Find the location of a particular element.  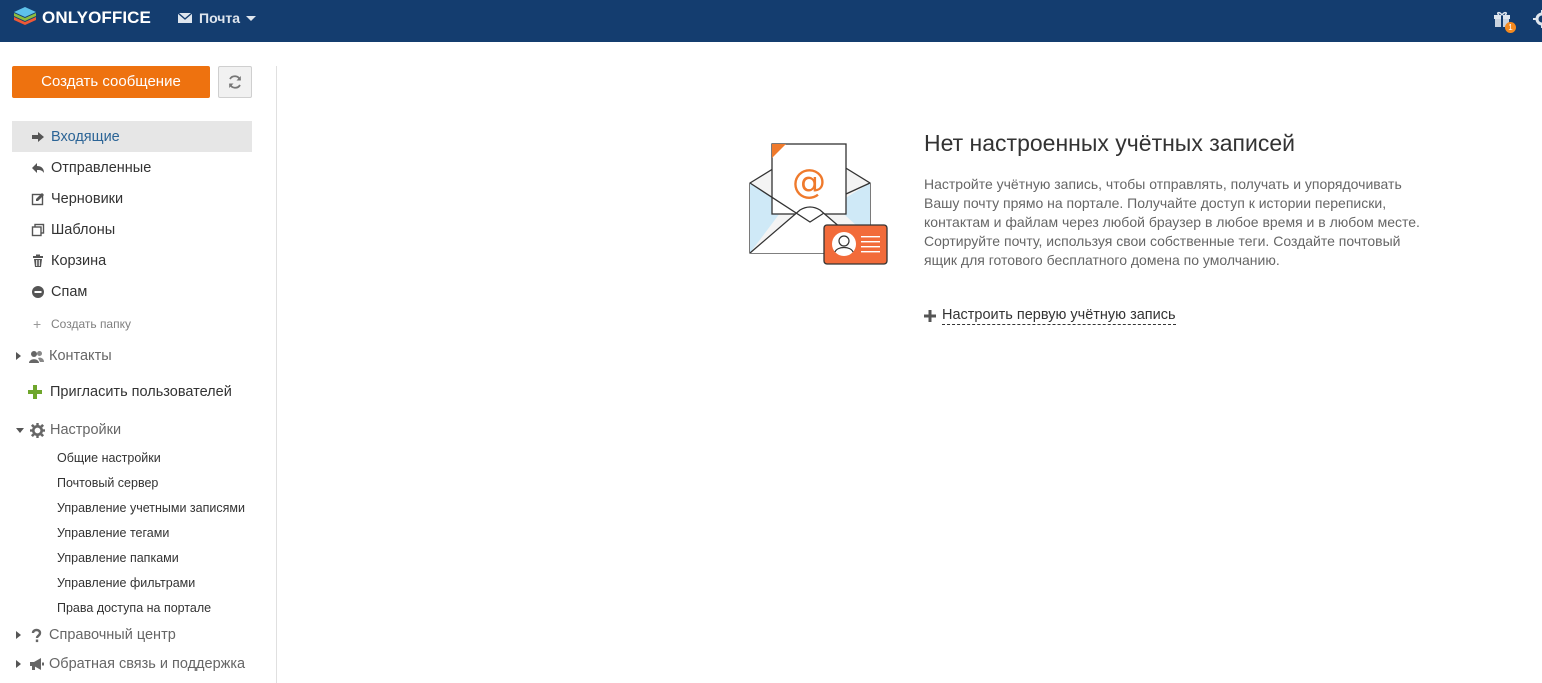

folder-sent: Отправленные is located at coordinates (132, 167).